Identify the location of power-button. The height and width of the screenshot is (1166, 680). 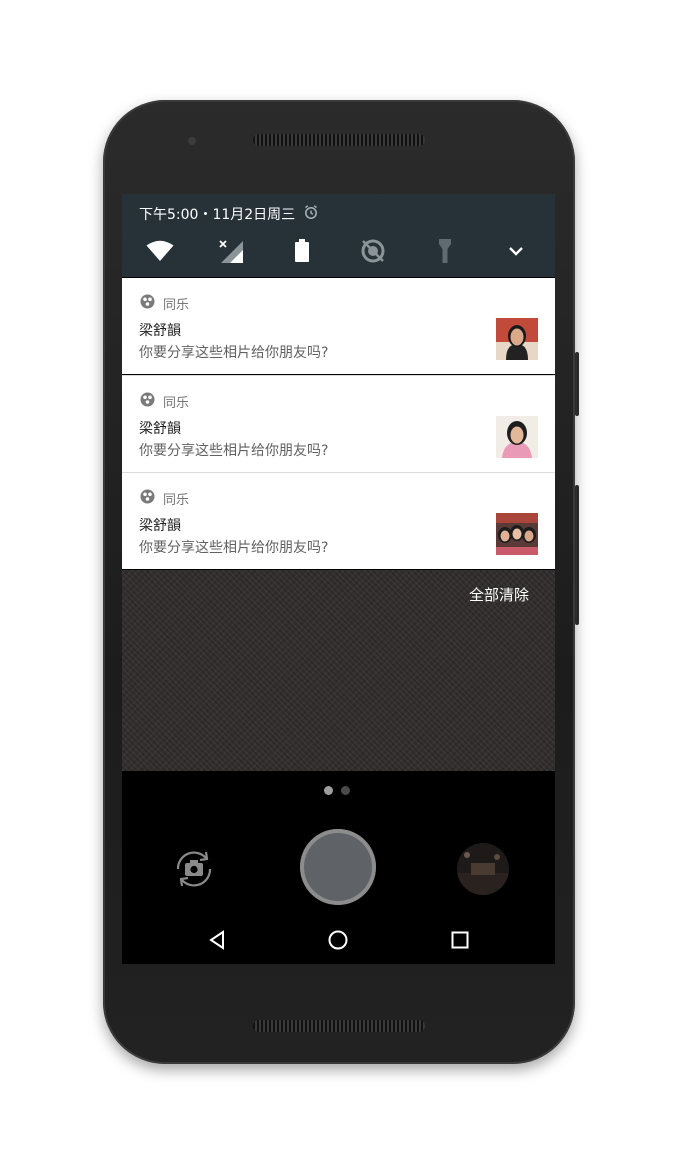
(577, 555).